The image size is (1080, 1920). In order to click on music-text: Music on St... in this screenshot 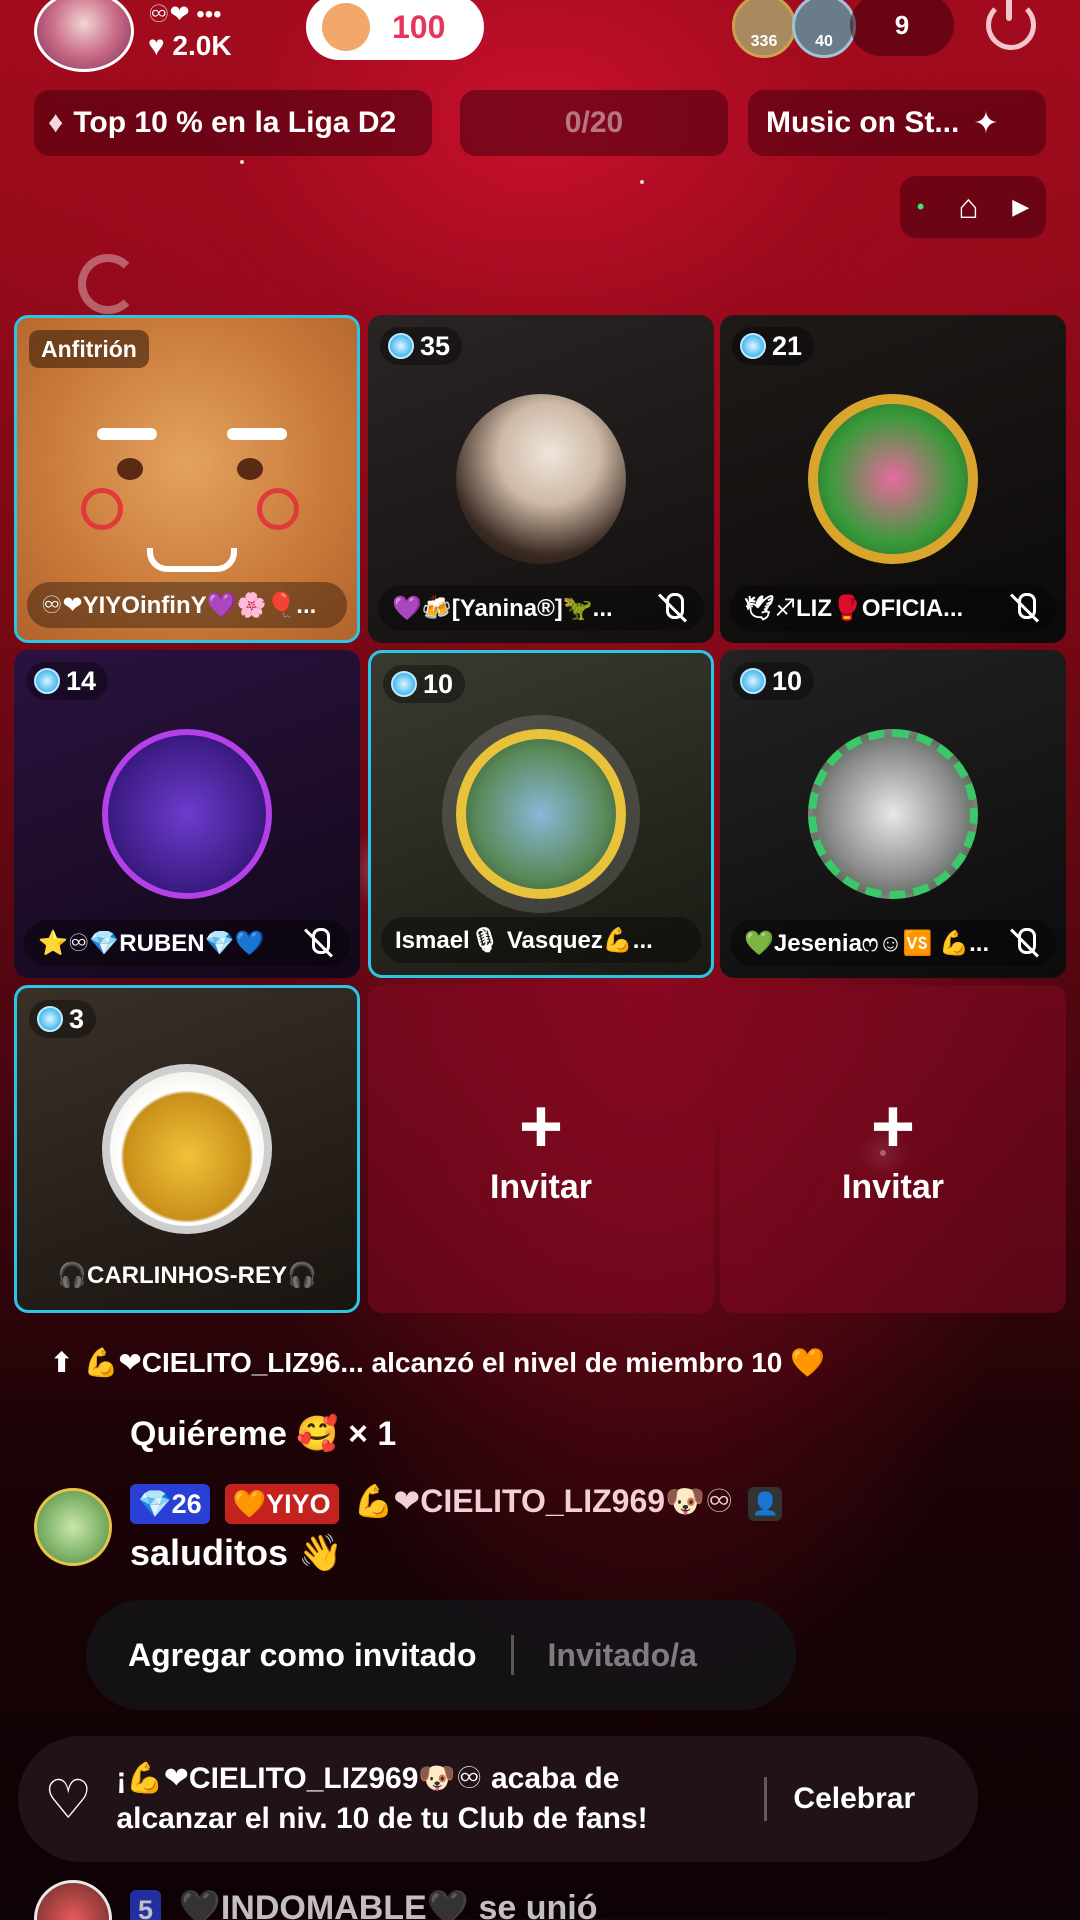, I will do `click(863, 122)`.